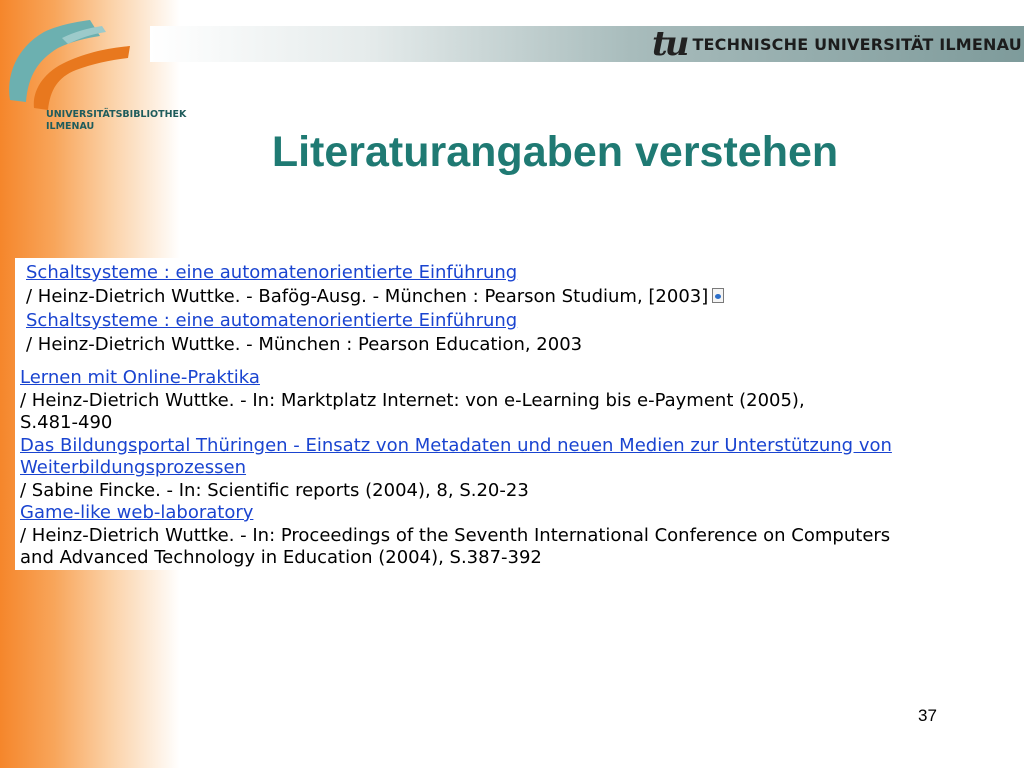  What do you see at coordinates (515, 378) in the screenshot?
I see `article-entry-1-title-line: Lernen mit Online-Praktika` at bounding box center [515, 378].